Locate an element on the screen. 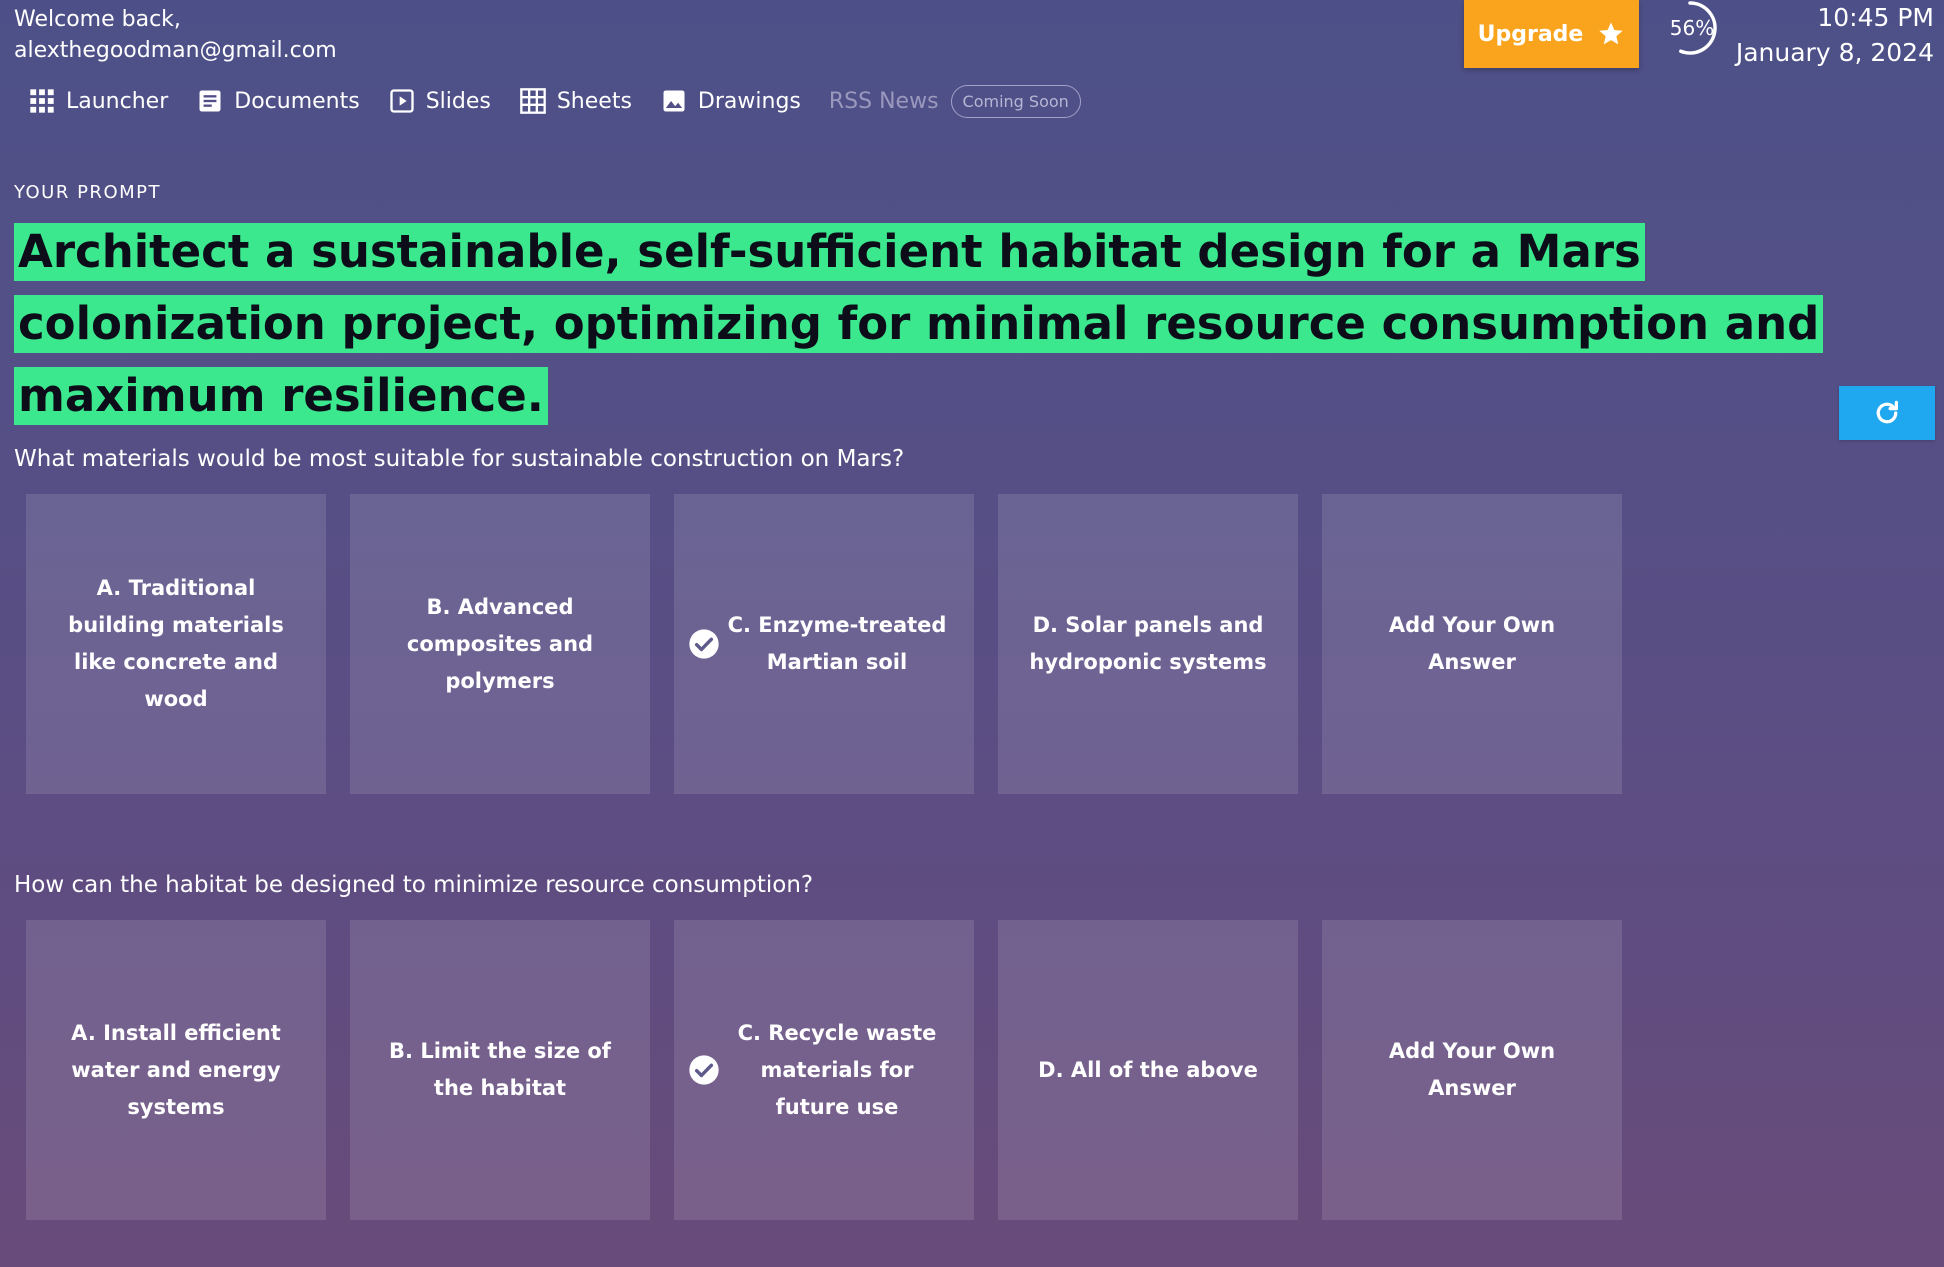 This screenshot has height=1267, width=1944. upgrade-button: Upgrade is located at coordinates (1551, 34).